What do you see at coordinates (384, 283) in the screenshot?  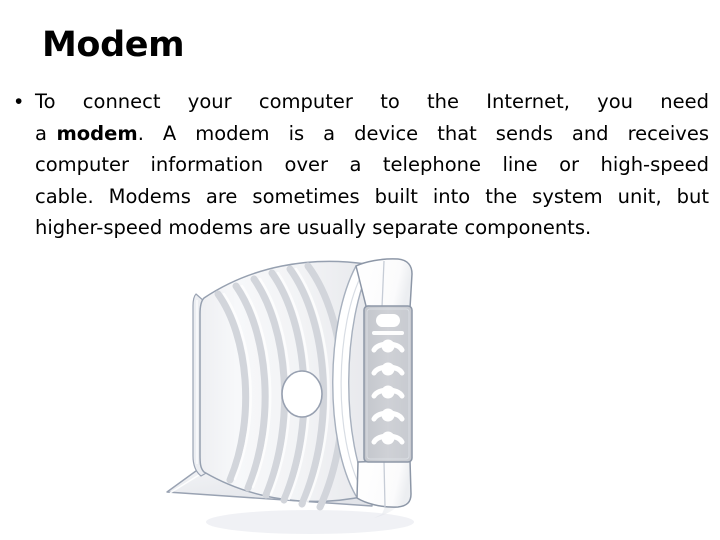 I see `modem-top-cap` at bounding box center [384, 283].